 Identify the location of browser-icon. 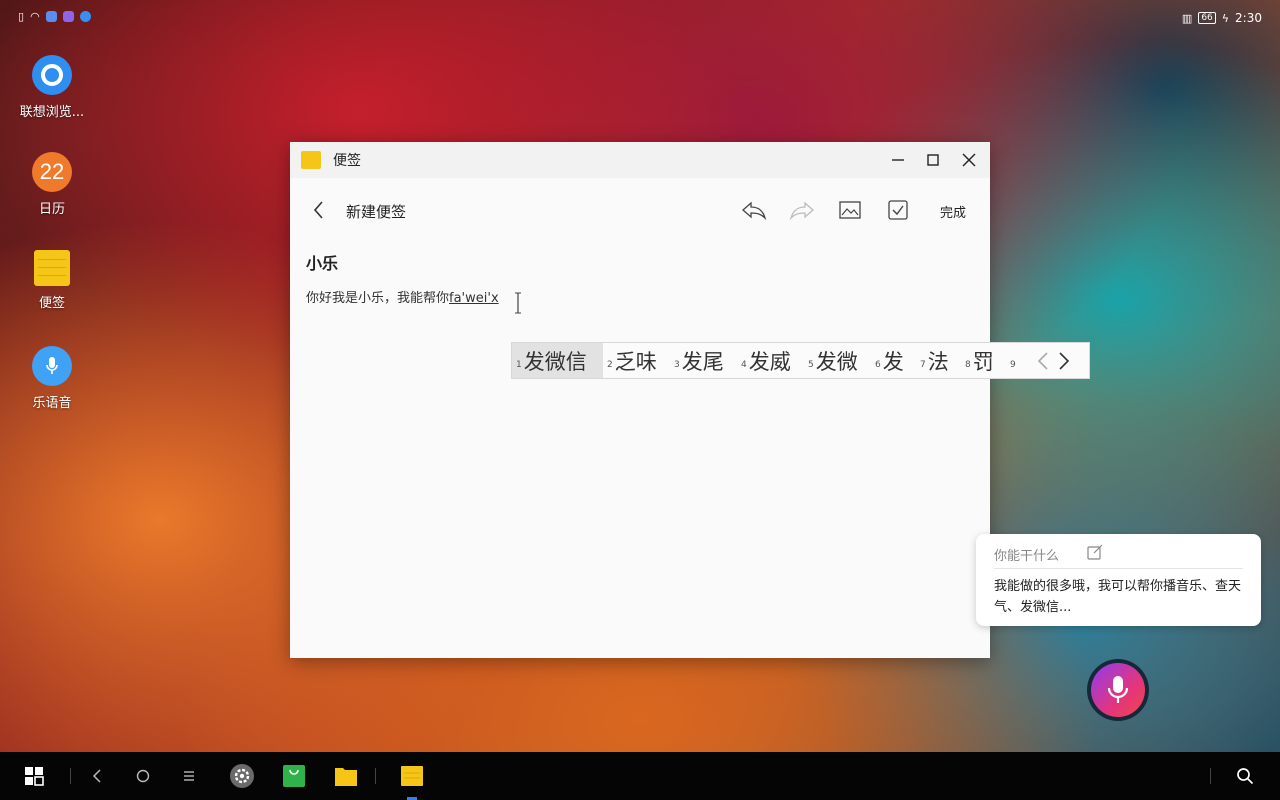
(52, 75).